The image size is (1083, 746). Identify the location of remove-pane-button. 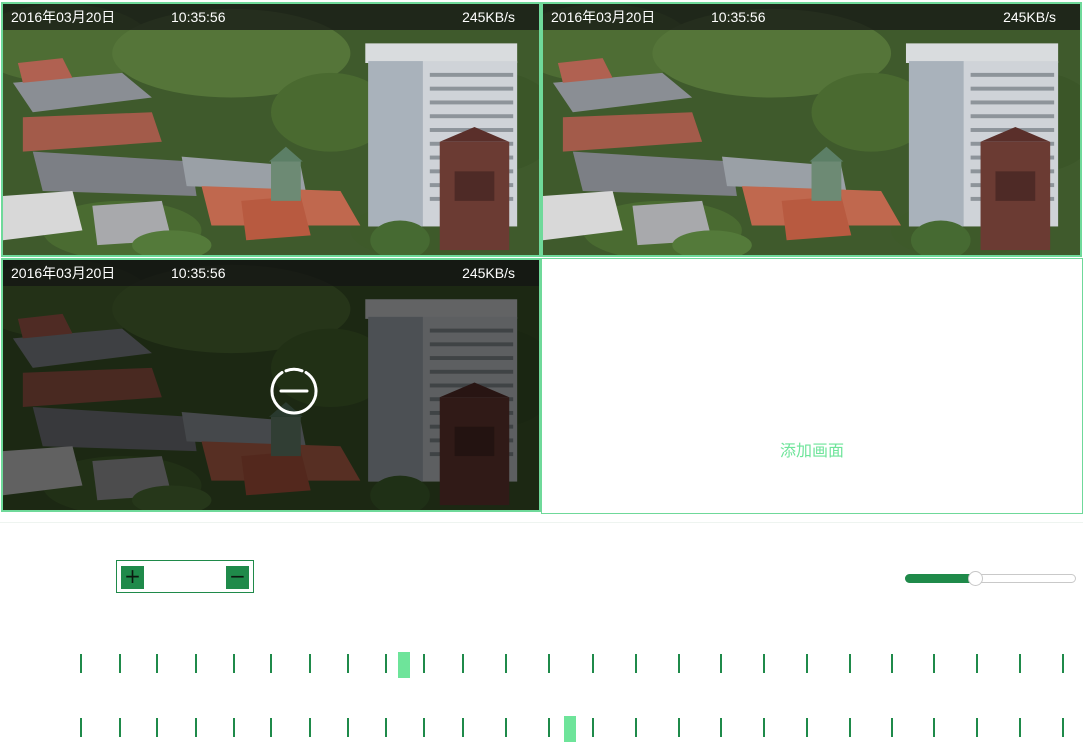
(294, 391).